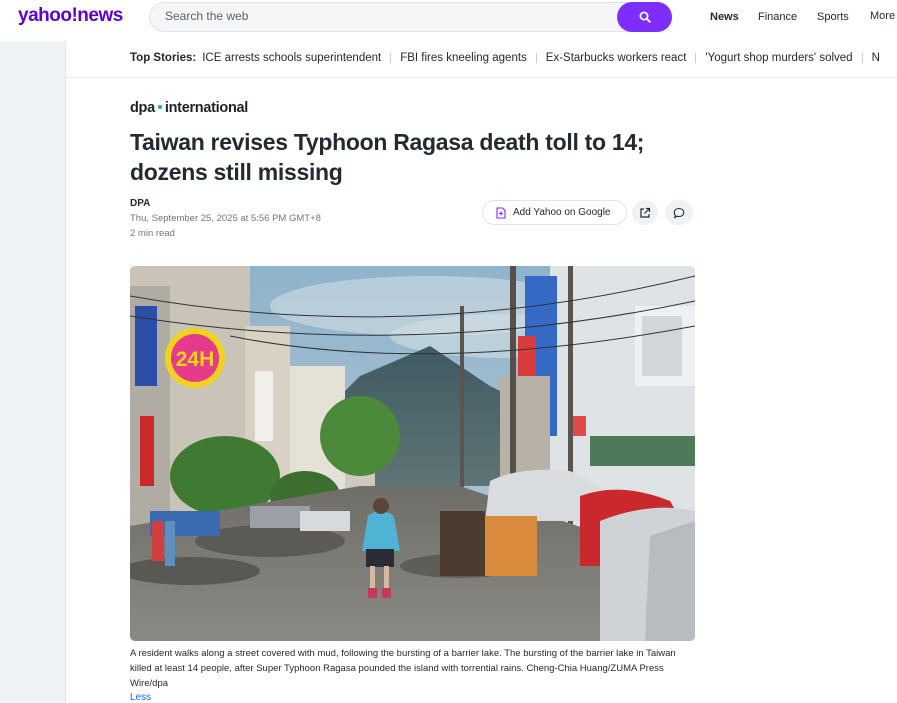 Image resolution: width=897 pixels, height=703 pixels. Describe the element at coordinates (616, 58) in the screenshot. I see `top-story-link: Ex-Starbucks workers react` at that location.